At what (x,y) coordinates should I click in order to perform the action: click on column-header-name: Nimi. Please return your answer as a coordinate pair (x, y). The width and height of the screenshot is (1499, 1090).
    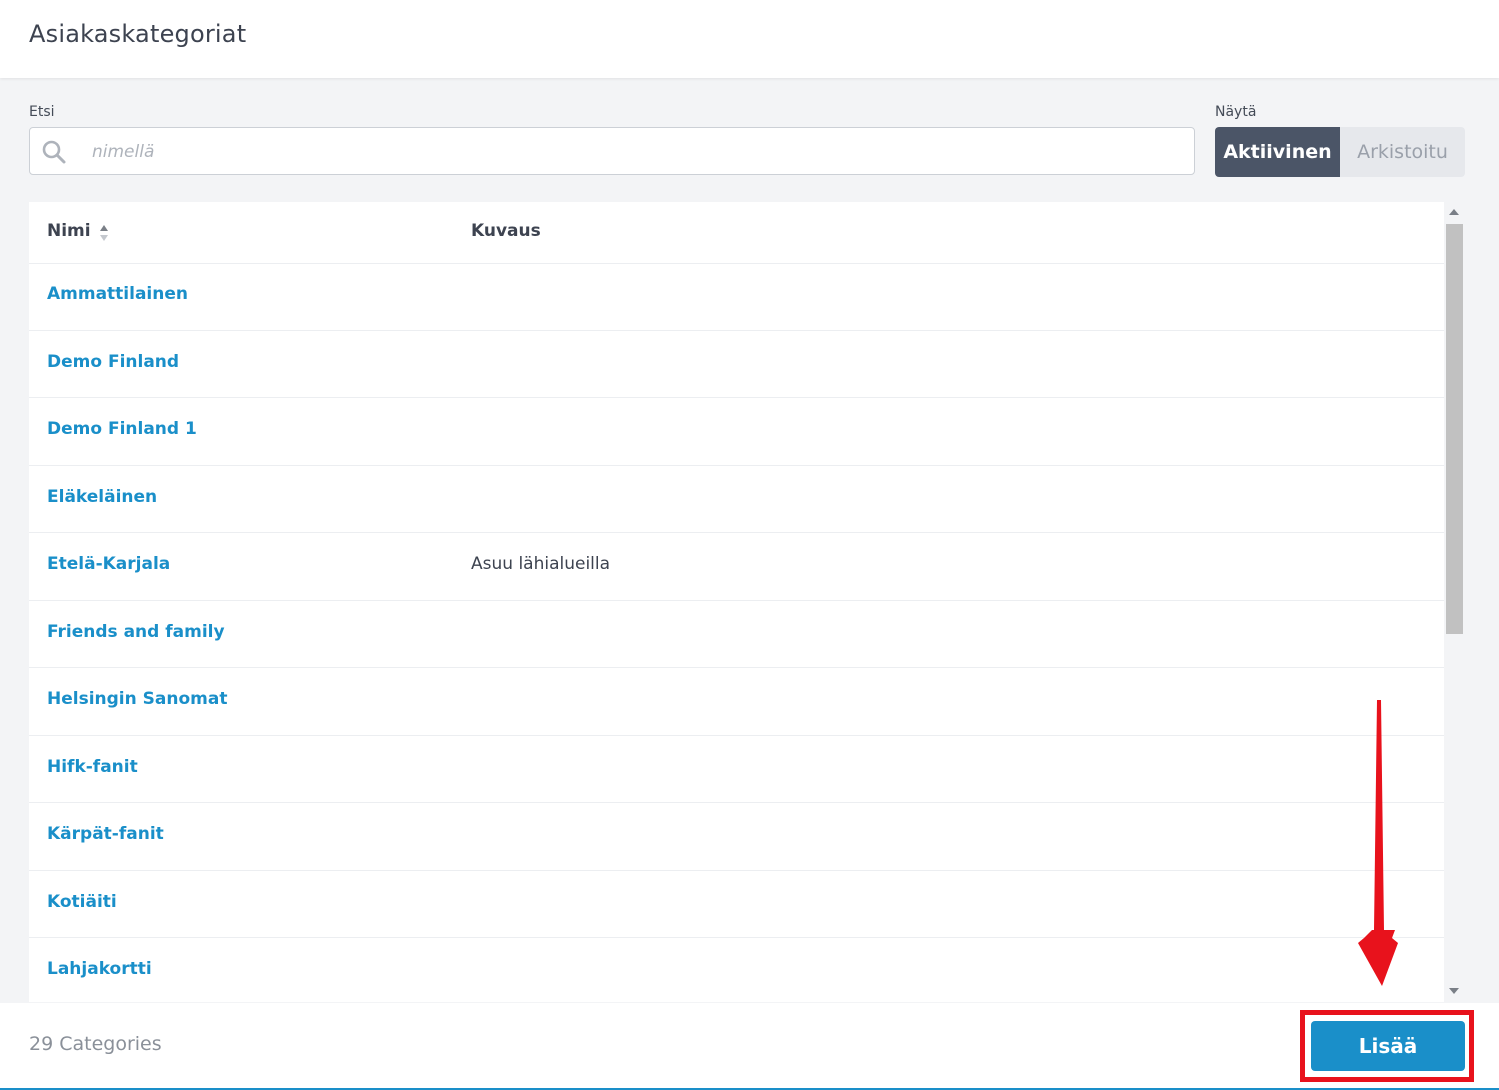
    Looking at the image, I should click on (69, 231).